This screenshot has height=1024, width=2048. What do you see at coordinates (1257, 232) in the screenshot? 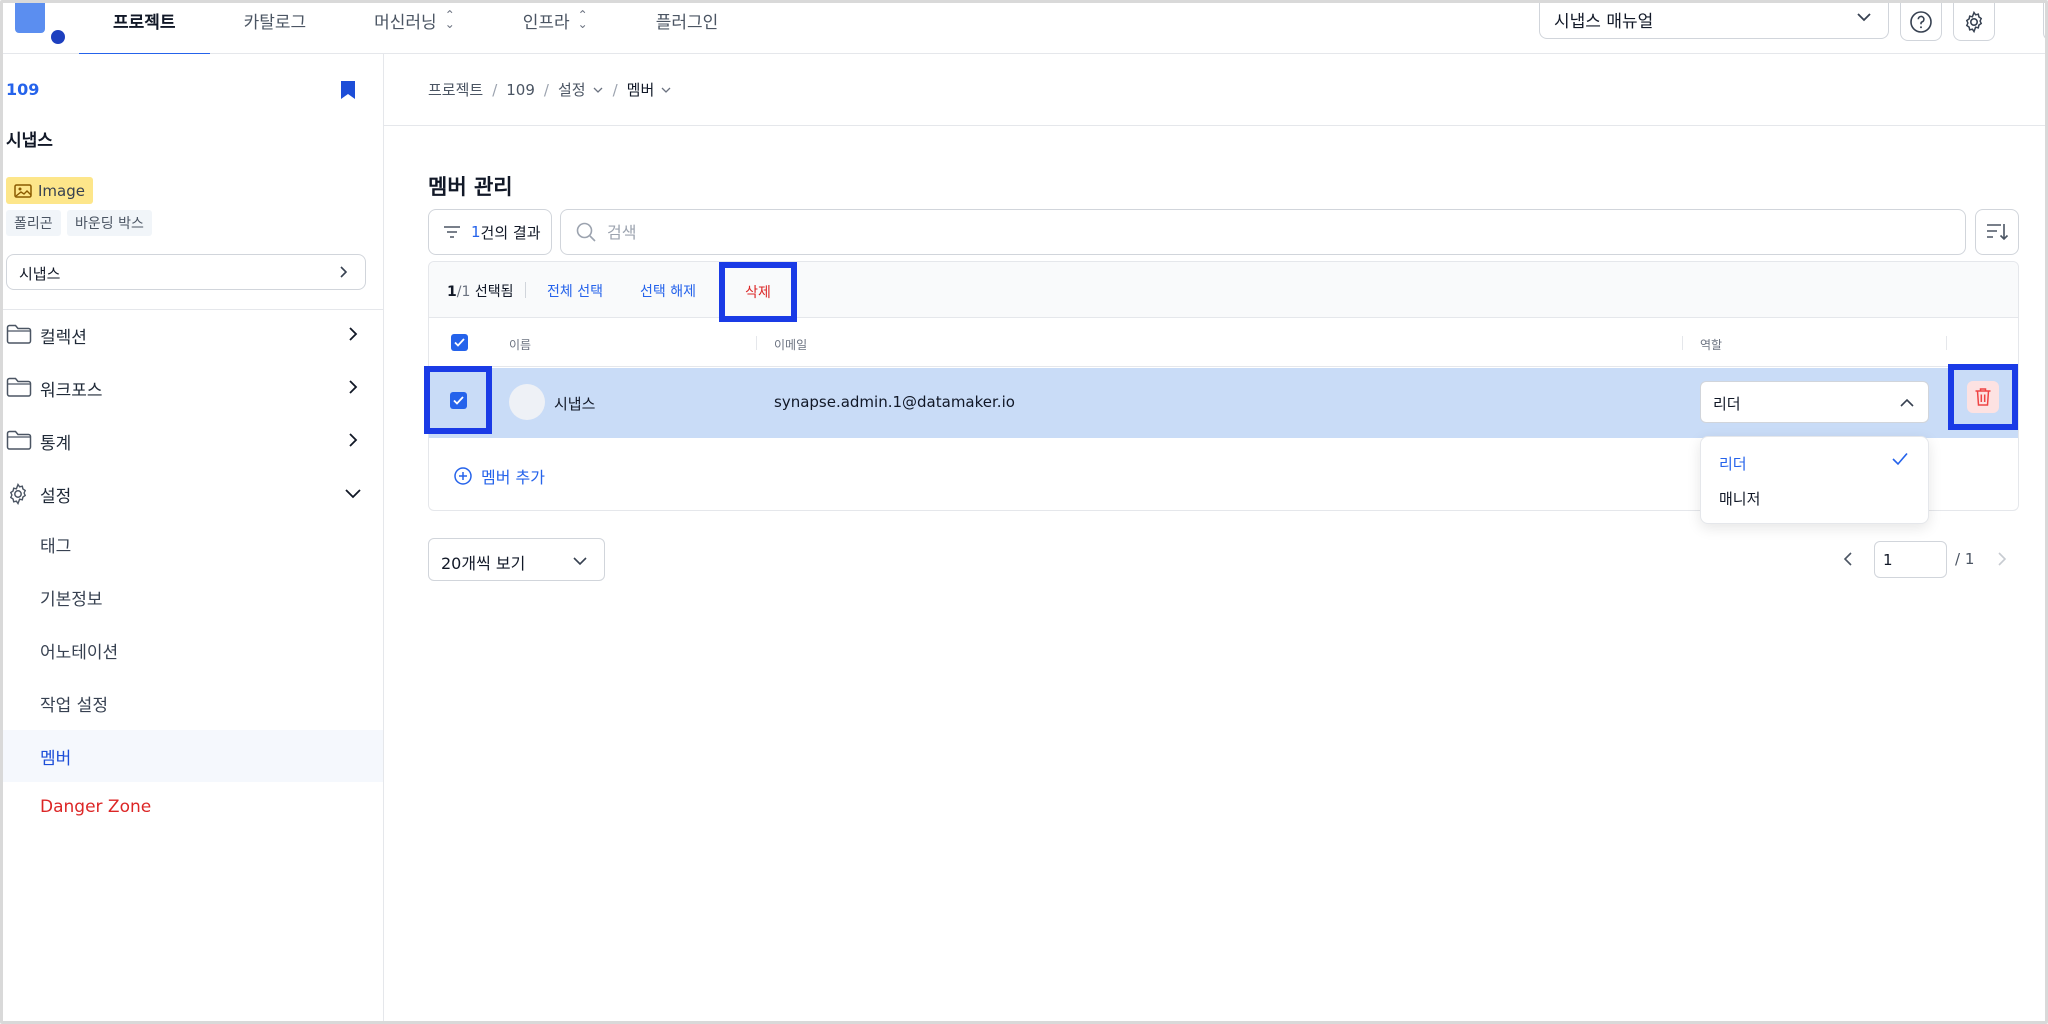
I see `search-input` at bounding box center [1257, 232].